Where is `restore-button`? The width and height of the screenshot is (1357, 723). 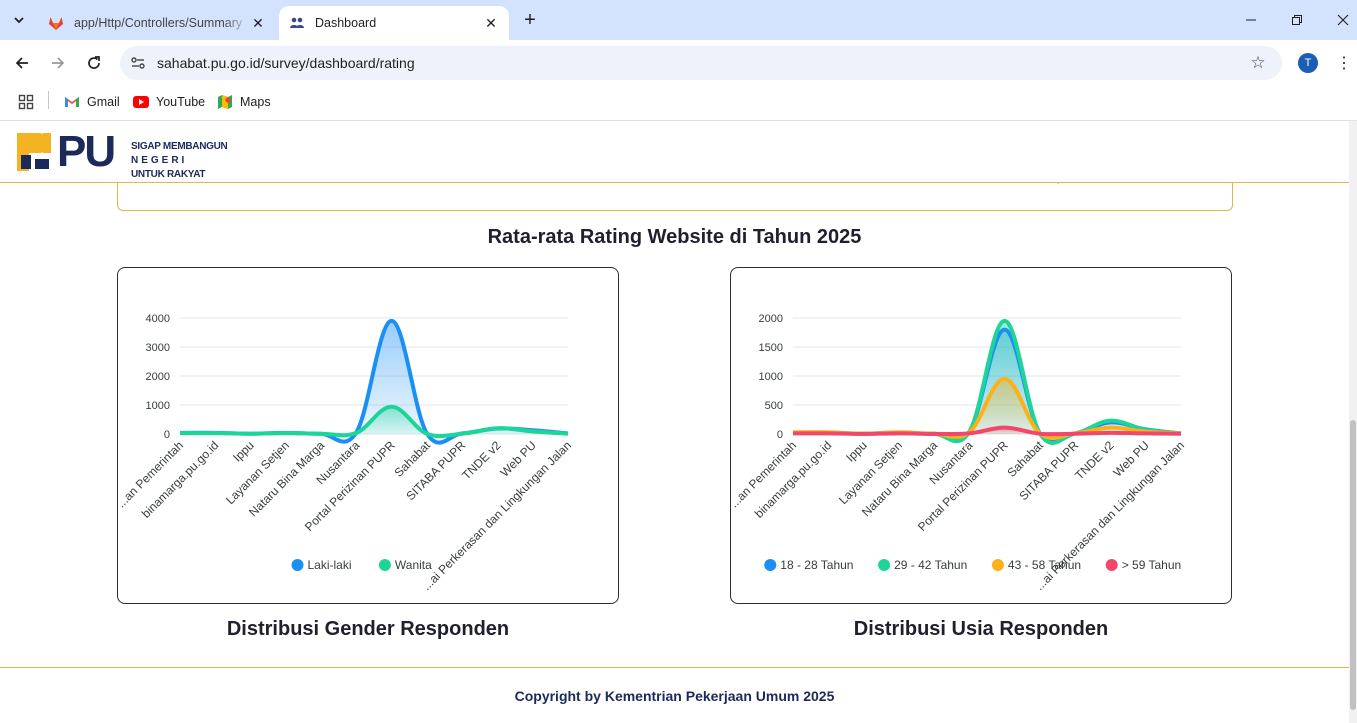 restore-button is located at coordinates (1297, 20).